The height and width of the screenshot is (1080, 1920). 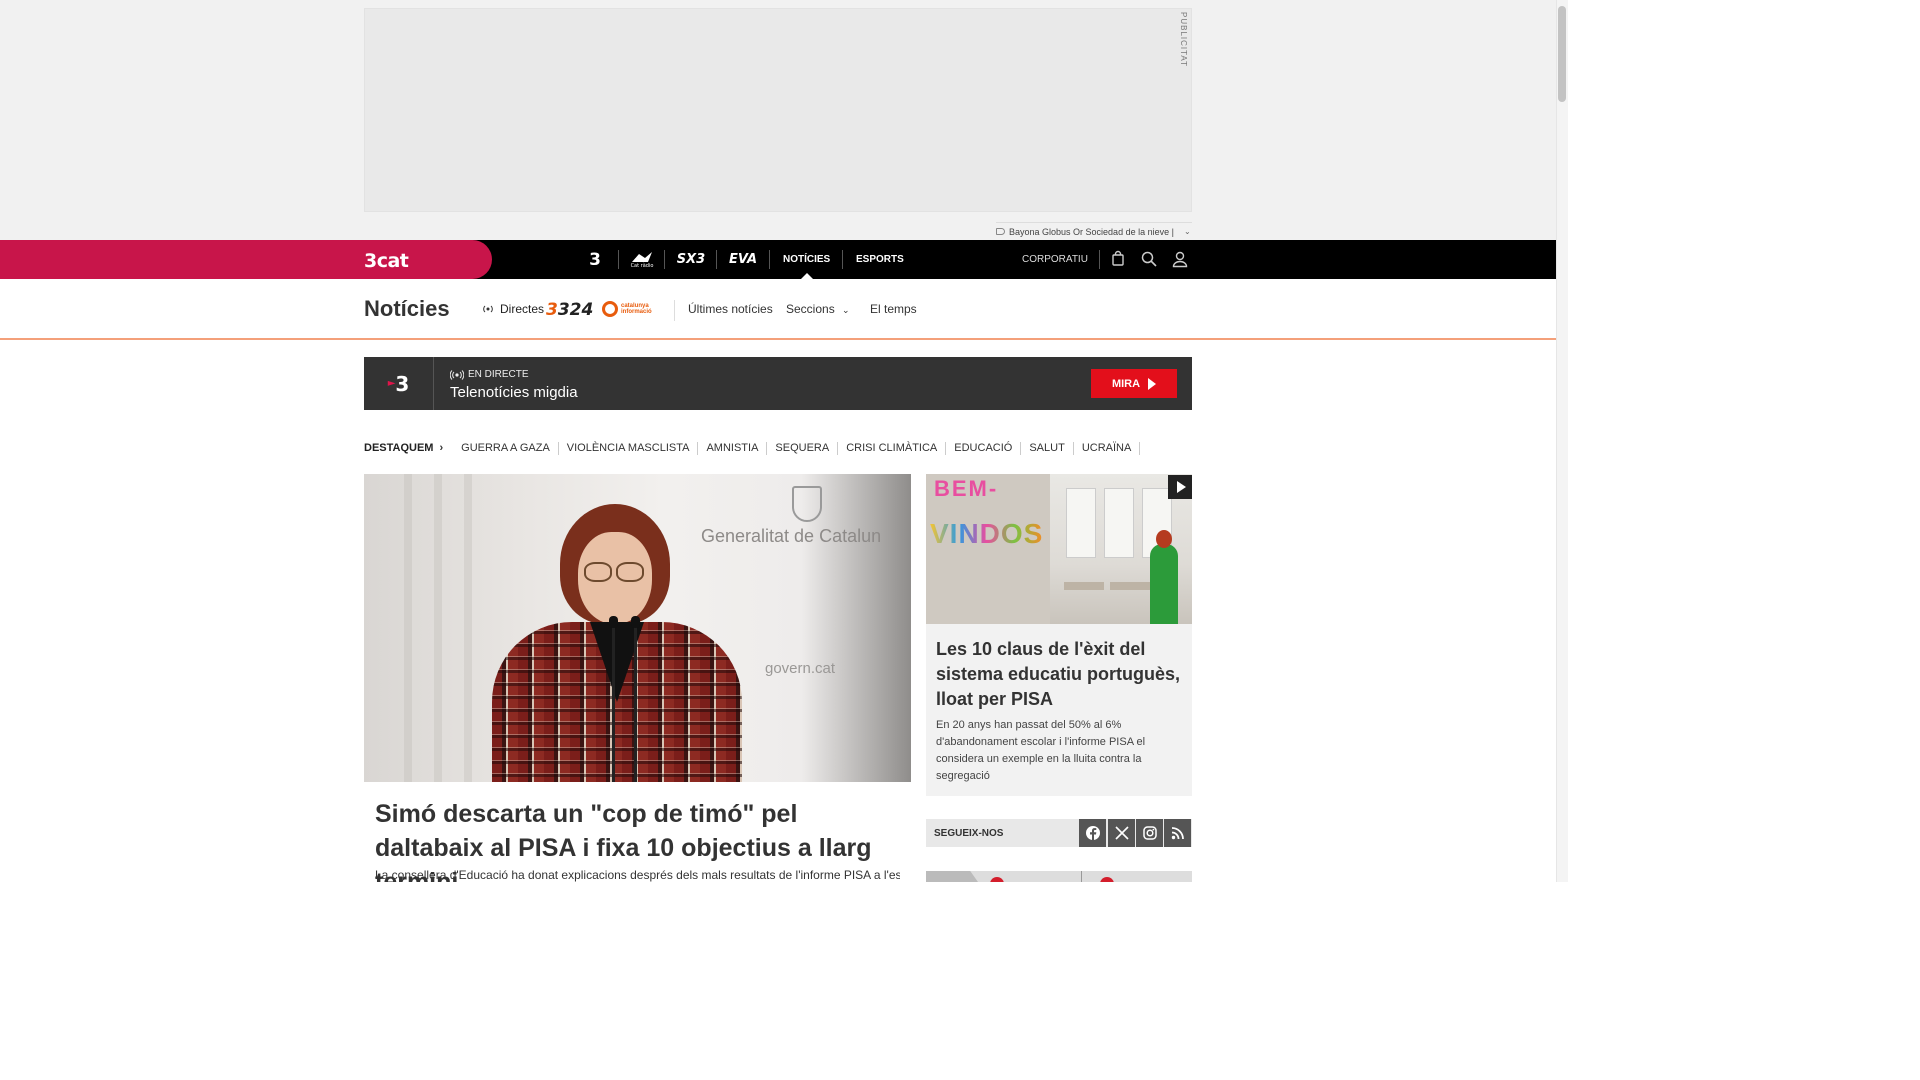 I want to click on x-icon, so click(x=1121, y=833).